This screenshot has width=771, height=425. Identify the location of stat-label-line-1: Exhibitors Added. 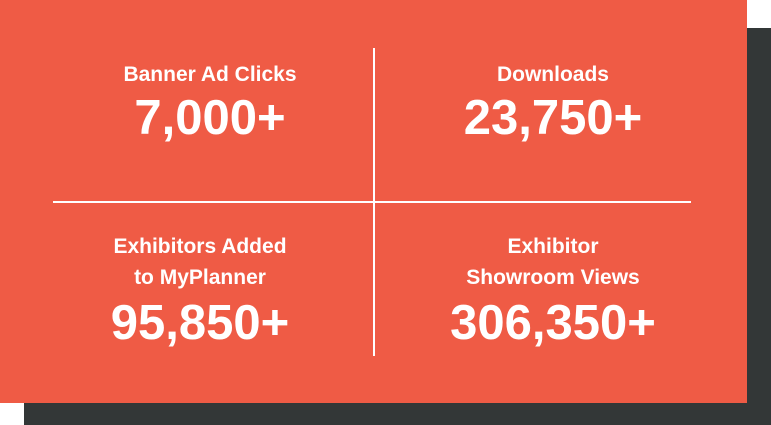
(200, 246).